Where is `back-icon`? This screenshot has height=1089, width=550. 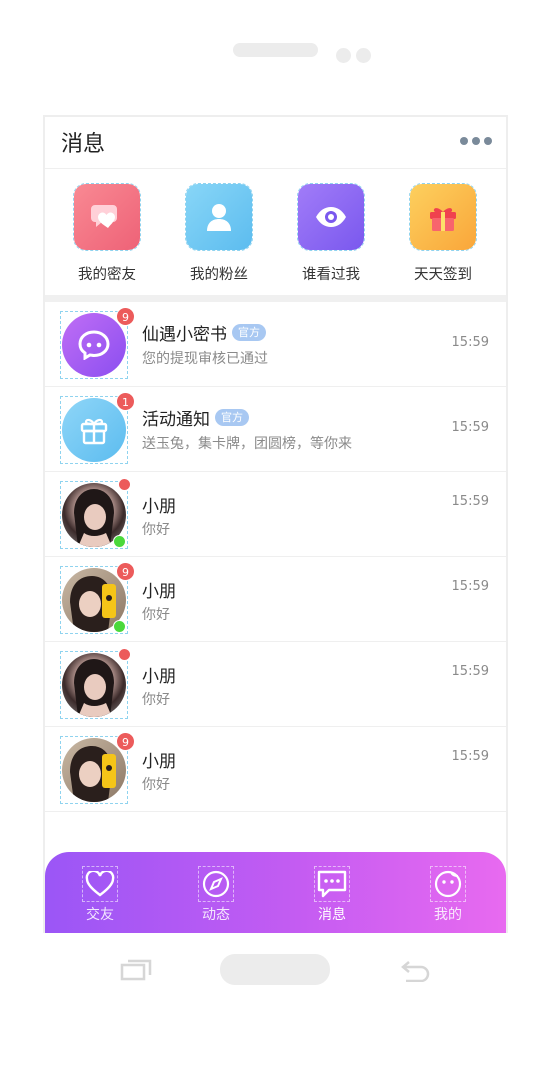
back-icon is located at coordinates (416, 972).